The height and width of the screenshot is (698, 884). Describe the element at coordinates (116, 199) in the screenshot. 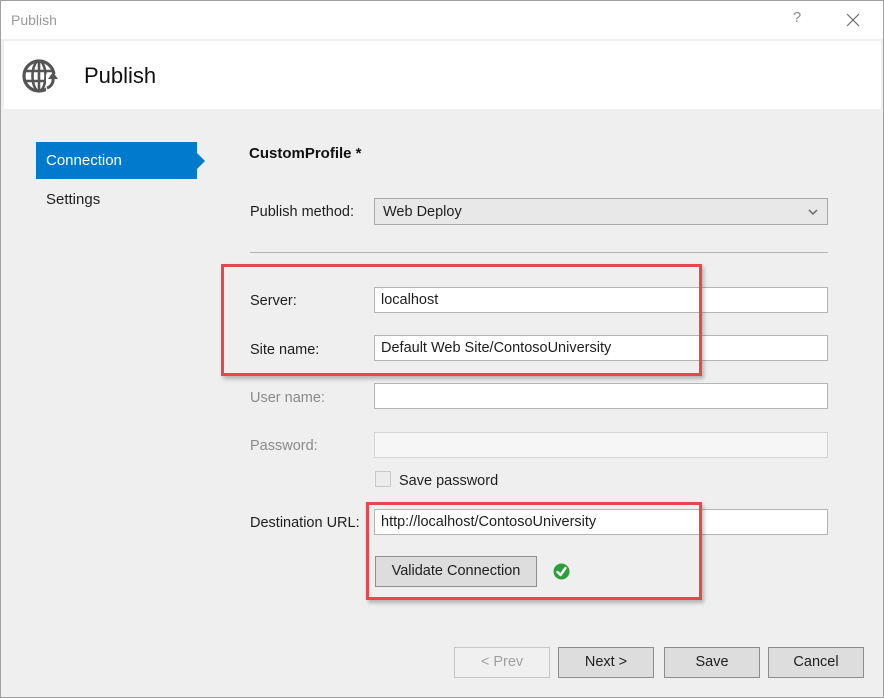

I see `sidebar-item-settings: Settings` at that location.